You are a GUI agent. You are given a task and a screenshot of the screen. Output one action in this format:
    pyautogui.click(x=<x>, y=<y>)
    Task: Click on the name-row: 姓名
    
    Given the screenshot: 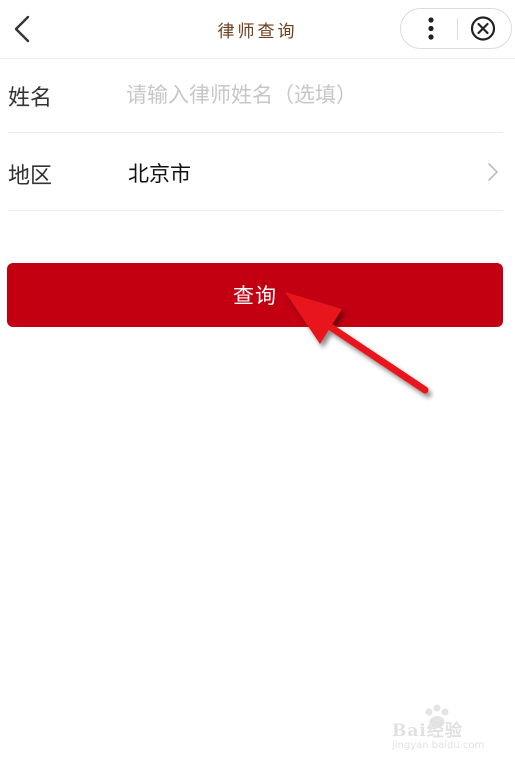 What is the action you would take?
    pyautogui.click(x=255, y=95)
    